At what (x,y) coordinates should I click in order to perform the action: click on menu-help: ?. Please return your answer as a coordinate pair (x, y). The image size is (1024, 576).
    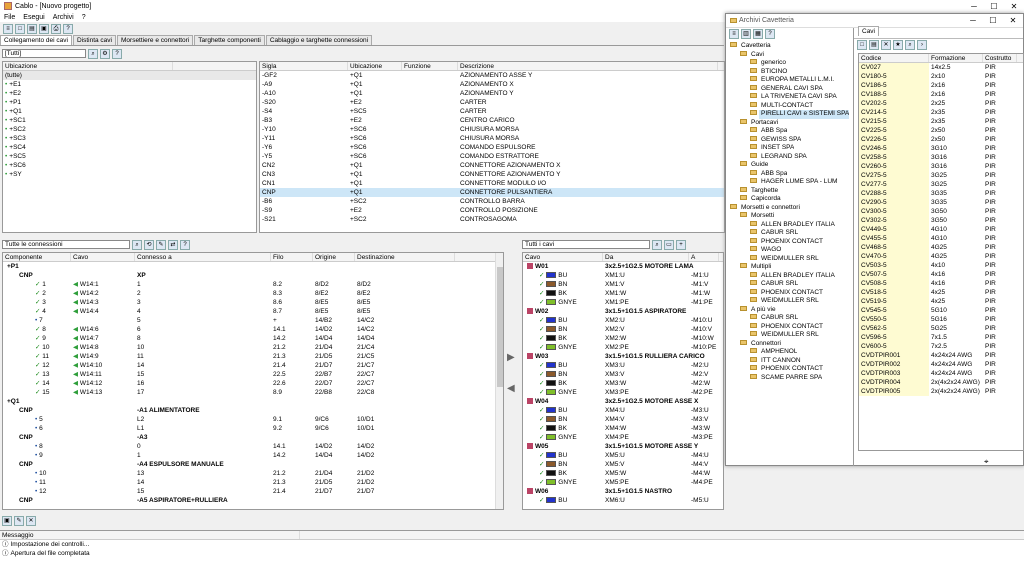
    Looking at the image, I should click on (84, 17).